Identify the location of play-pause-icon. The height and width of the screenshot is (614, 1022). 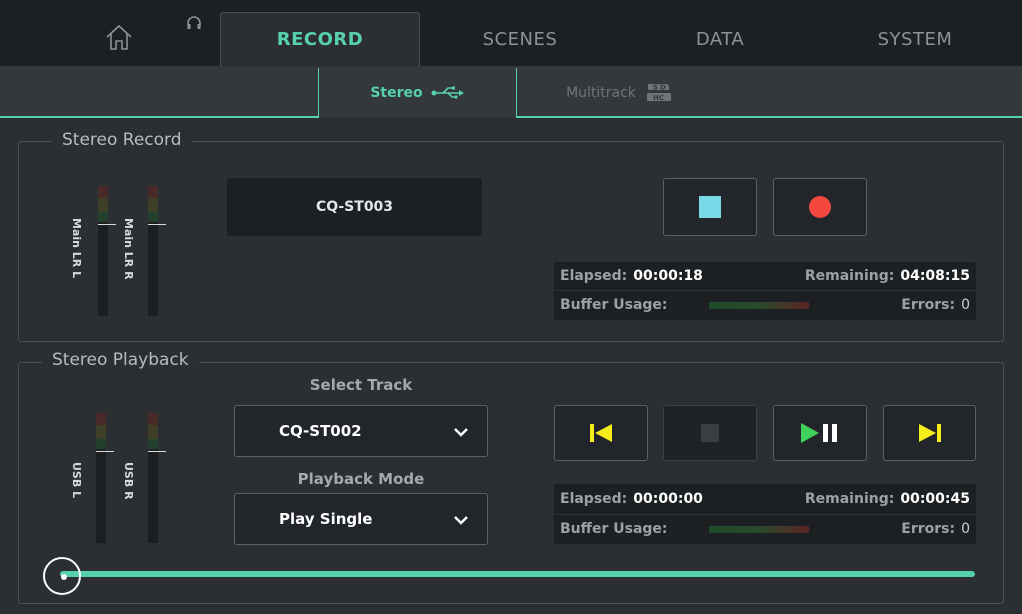
(819, 433).